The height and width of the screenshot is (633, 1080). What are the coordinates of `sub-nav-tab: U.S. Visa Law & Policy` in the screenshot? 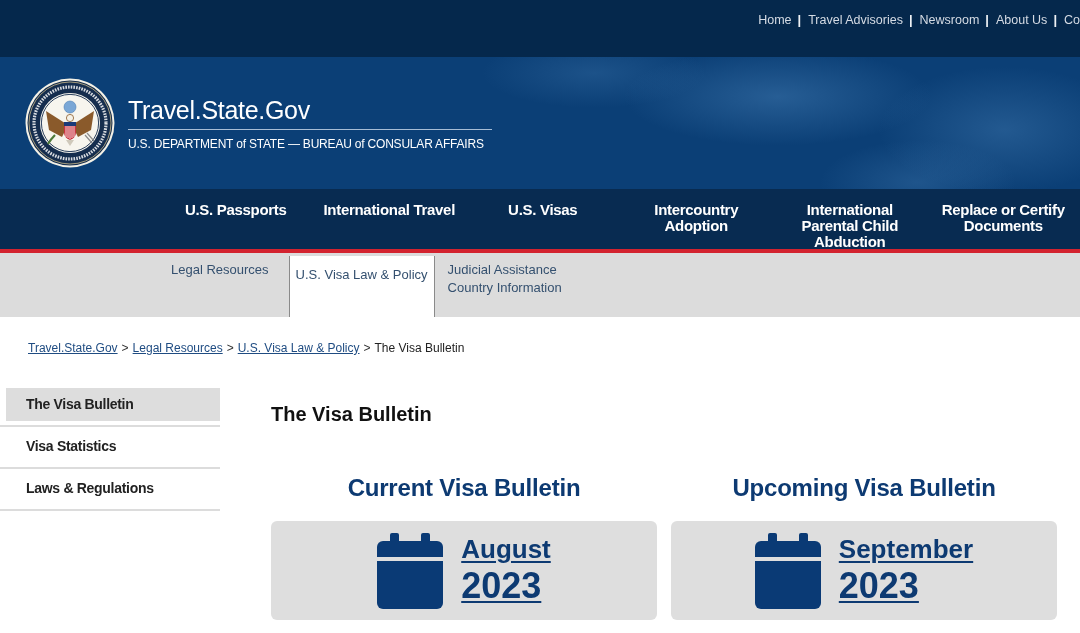 It's located at (361, 286).